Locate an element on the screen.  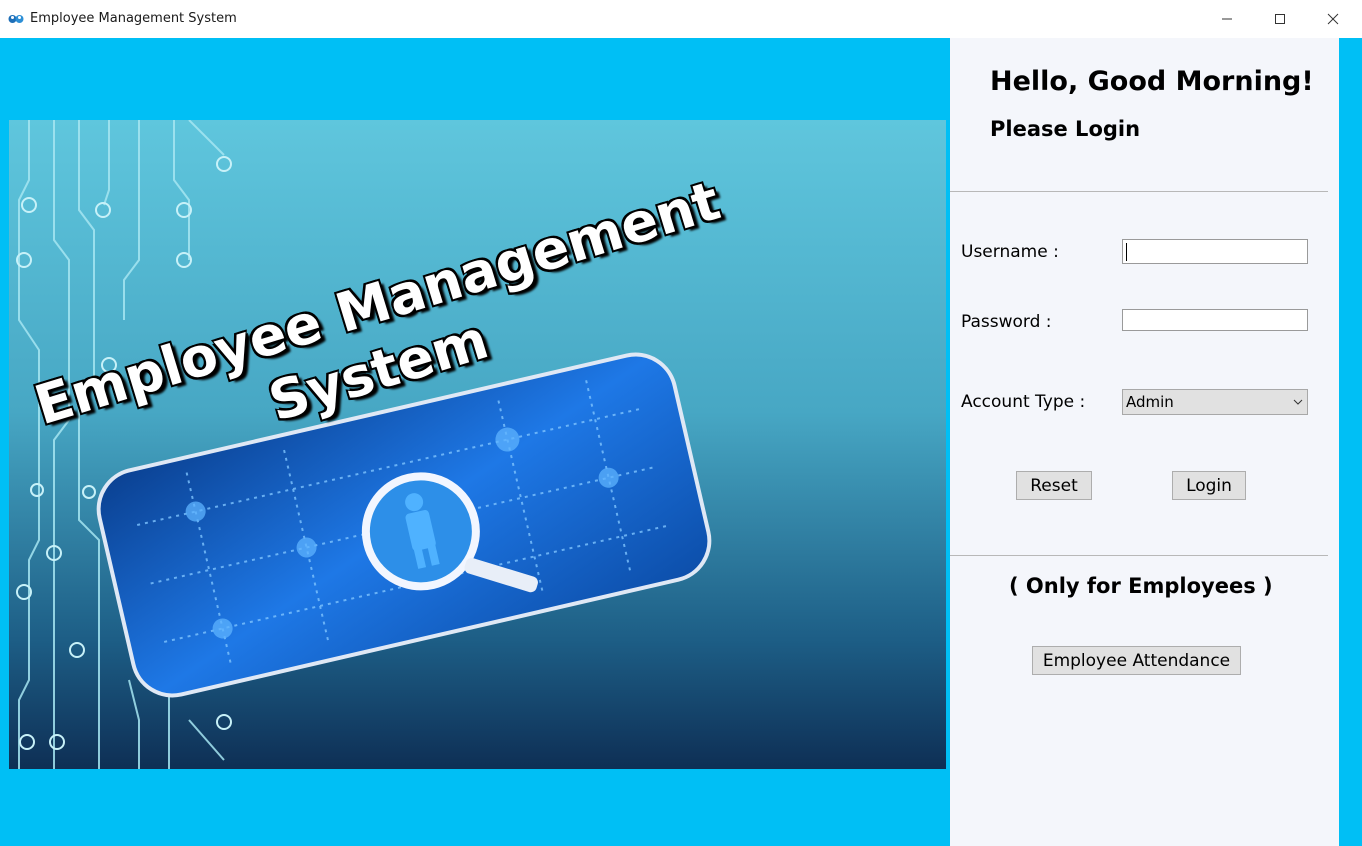
window-title: Employee Management System is located at coordinates (133, 18).